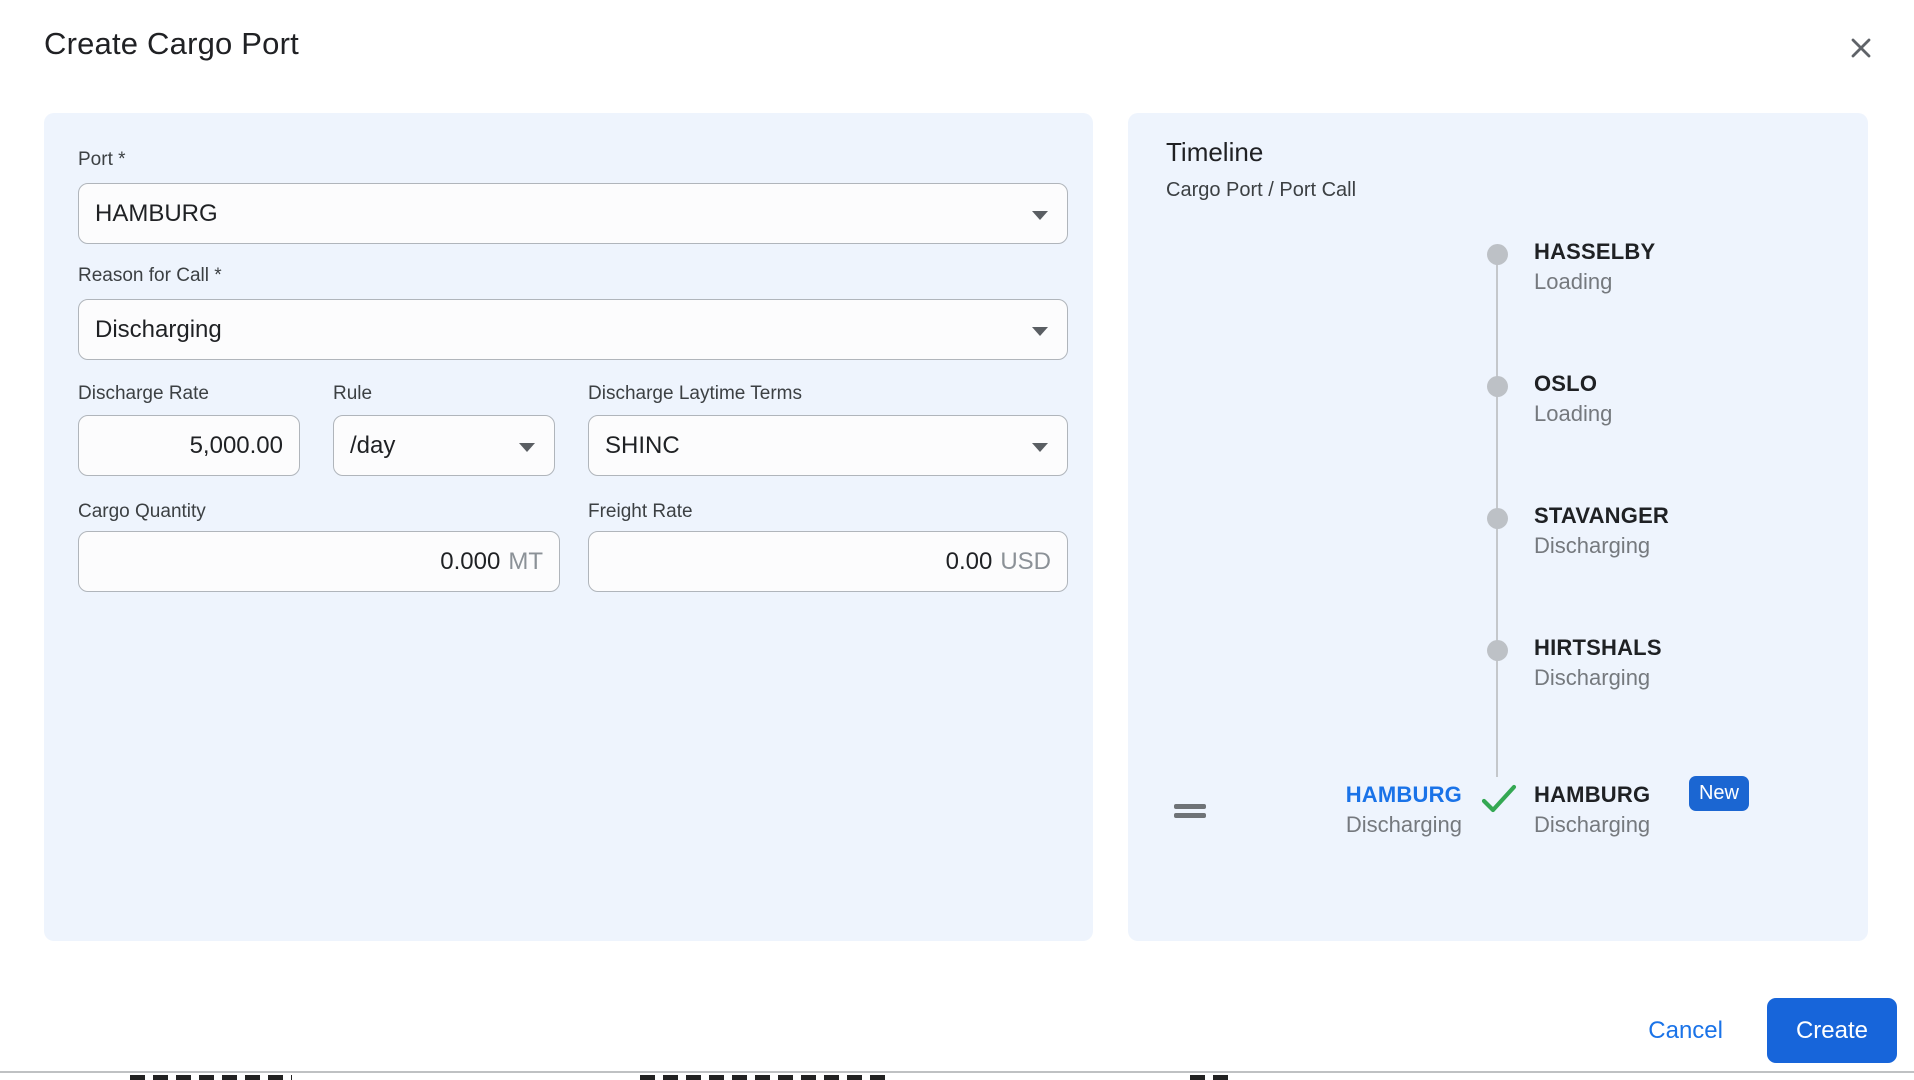 The image size is (1914, 1080). I want to click on create-button: Create, so click(1832, 1030).